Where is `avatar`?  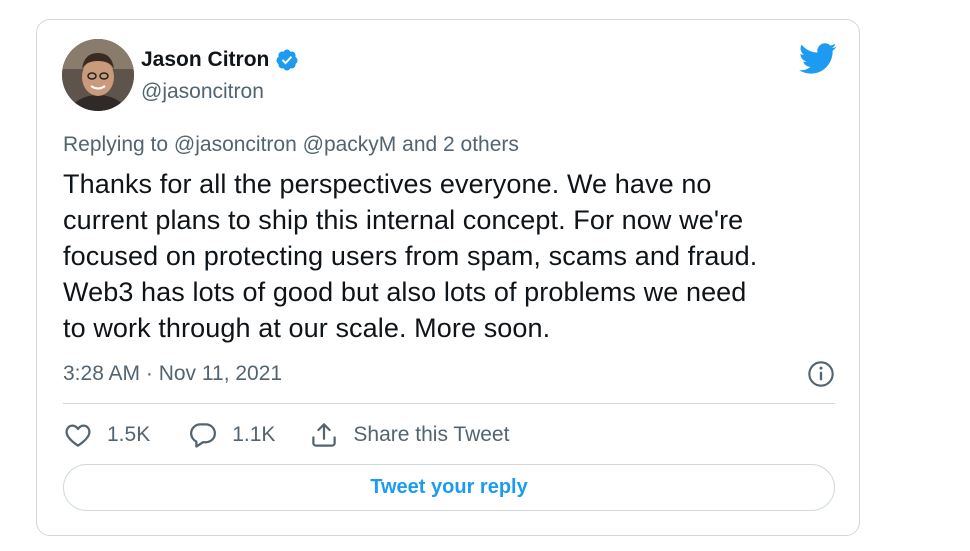 avatar is located at coordinates (98, 75).